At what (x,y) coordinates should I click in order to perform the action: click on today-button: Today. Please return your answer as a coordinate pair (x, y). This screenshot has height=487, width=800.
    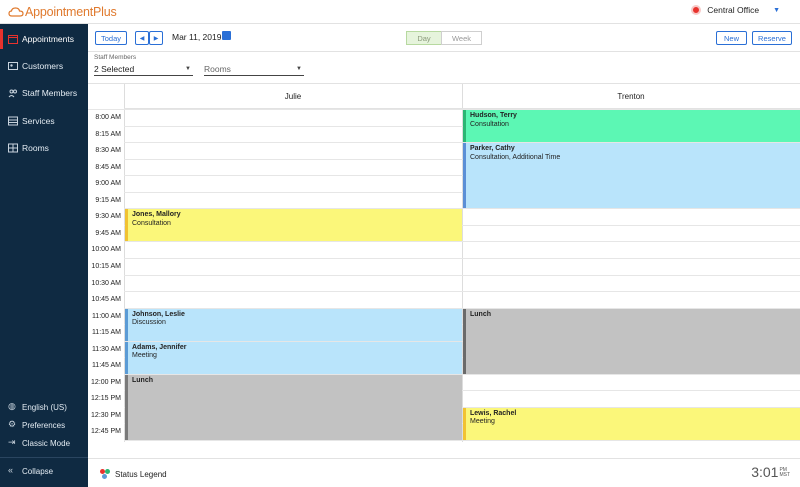
    Looking at the image, I should click on (111, 38).